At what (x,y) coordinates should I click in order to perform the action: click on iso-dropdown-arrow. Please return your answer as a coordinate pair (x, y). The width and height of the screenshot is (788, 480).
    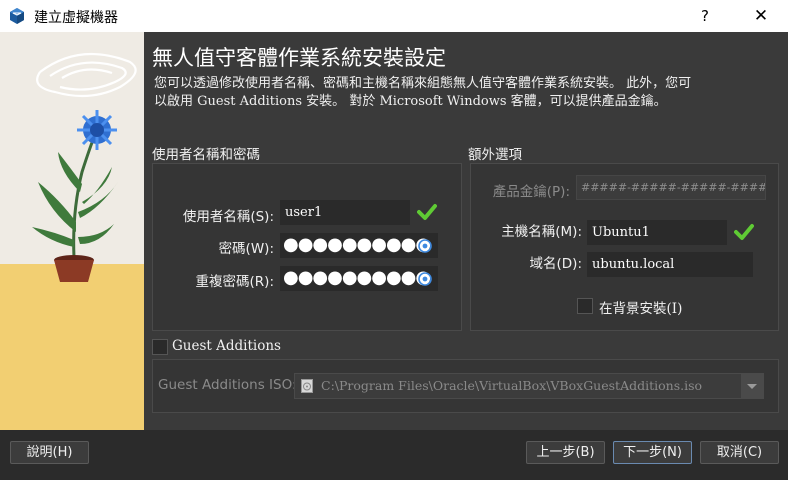
    Looking at the image, I should click on (752, 386).